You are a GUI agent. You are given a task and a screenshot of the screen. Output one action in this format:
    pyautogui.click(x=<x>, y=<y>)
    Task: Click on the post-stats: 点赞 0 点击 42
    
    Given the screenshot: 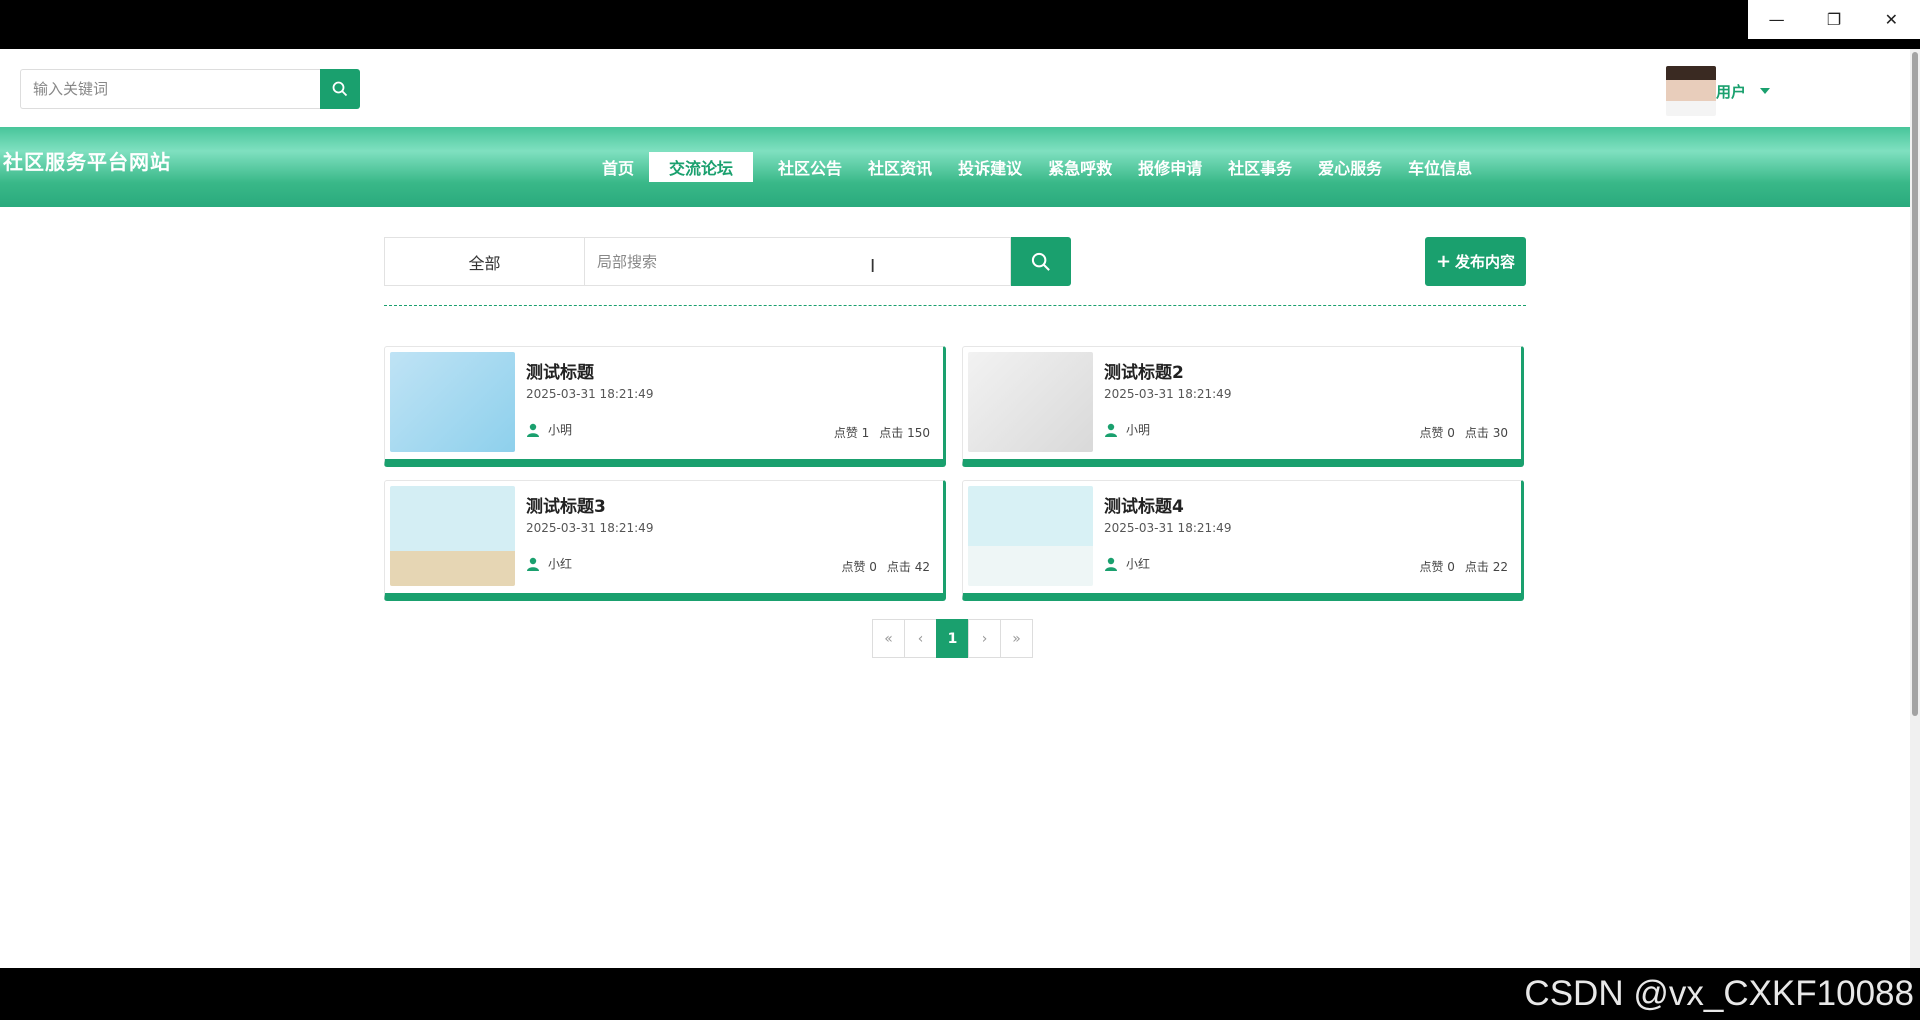 What is the action you would take?
    pyautogui.click(x=885, y=566)
    